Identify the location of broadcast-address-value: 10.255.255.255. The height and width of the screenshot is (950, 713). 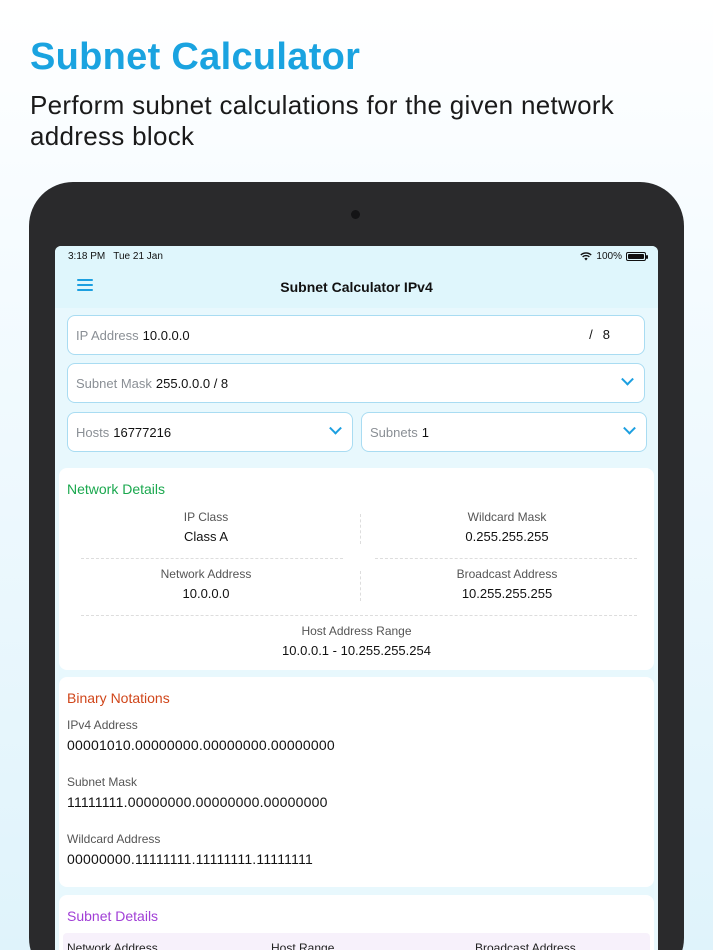
(507, 593).